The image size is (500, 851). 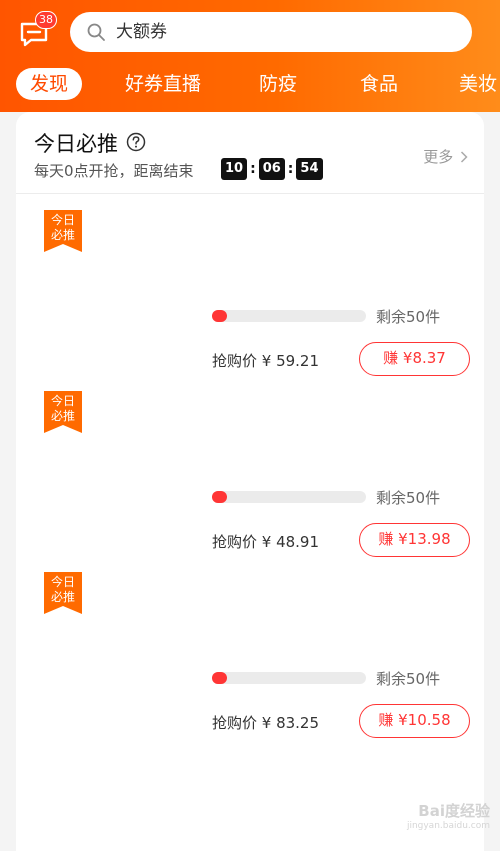 I want to click on earn-button: 赚 ¥10.58, so click(x=414, y=721).